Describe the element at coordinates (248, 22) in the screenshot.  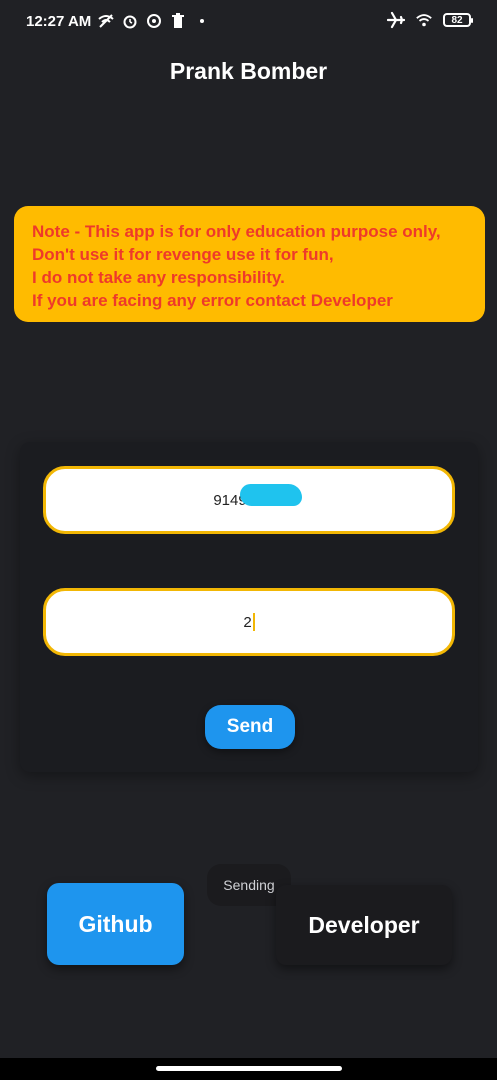
I see `status-bar: 12:27 AM 82` at that location.